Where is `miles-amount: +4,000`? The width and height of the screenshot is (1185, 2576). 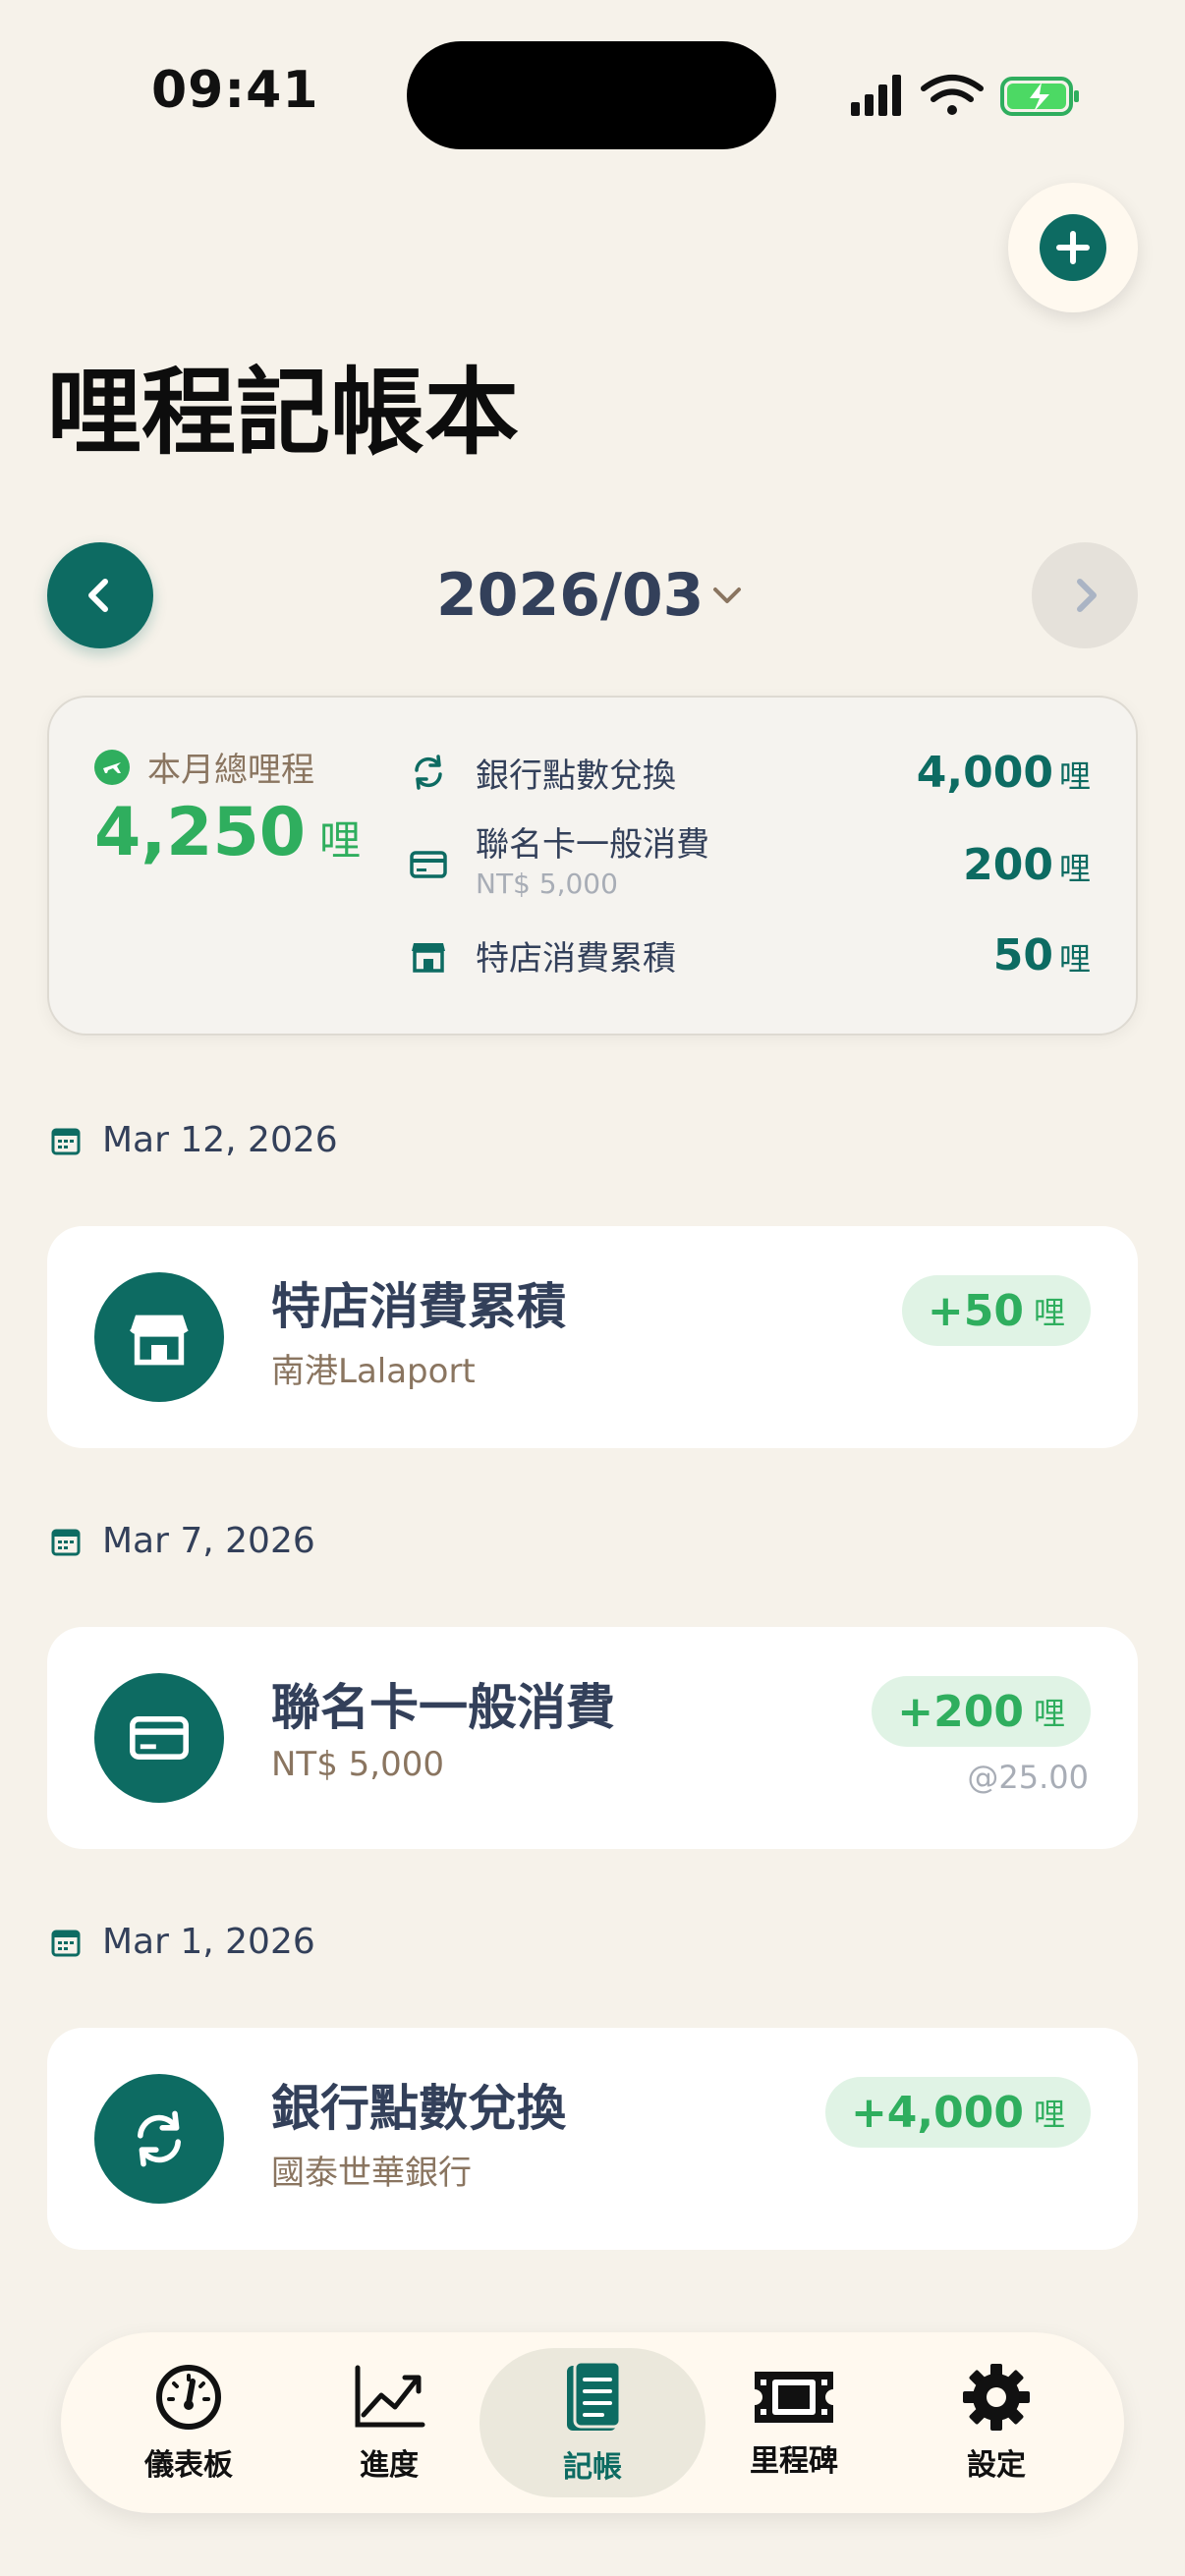
miles-amount: +4,000 is located at coordinates (937, 2112).